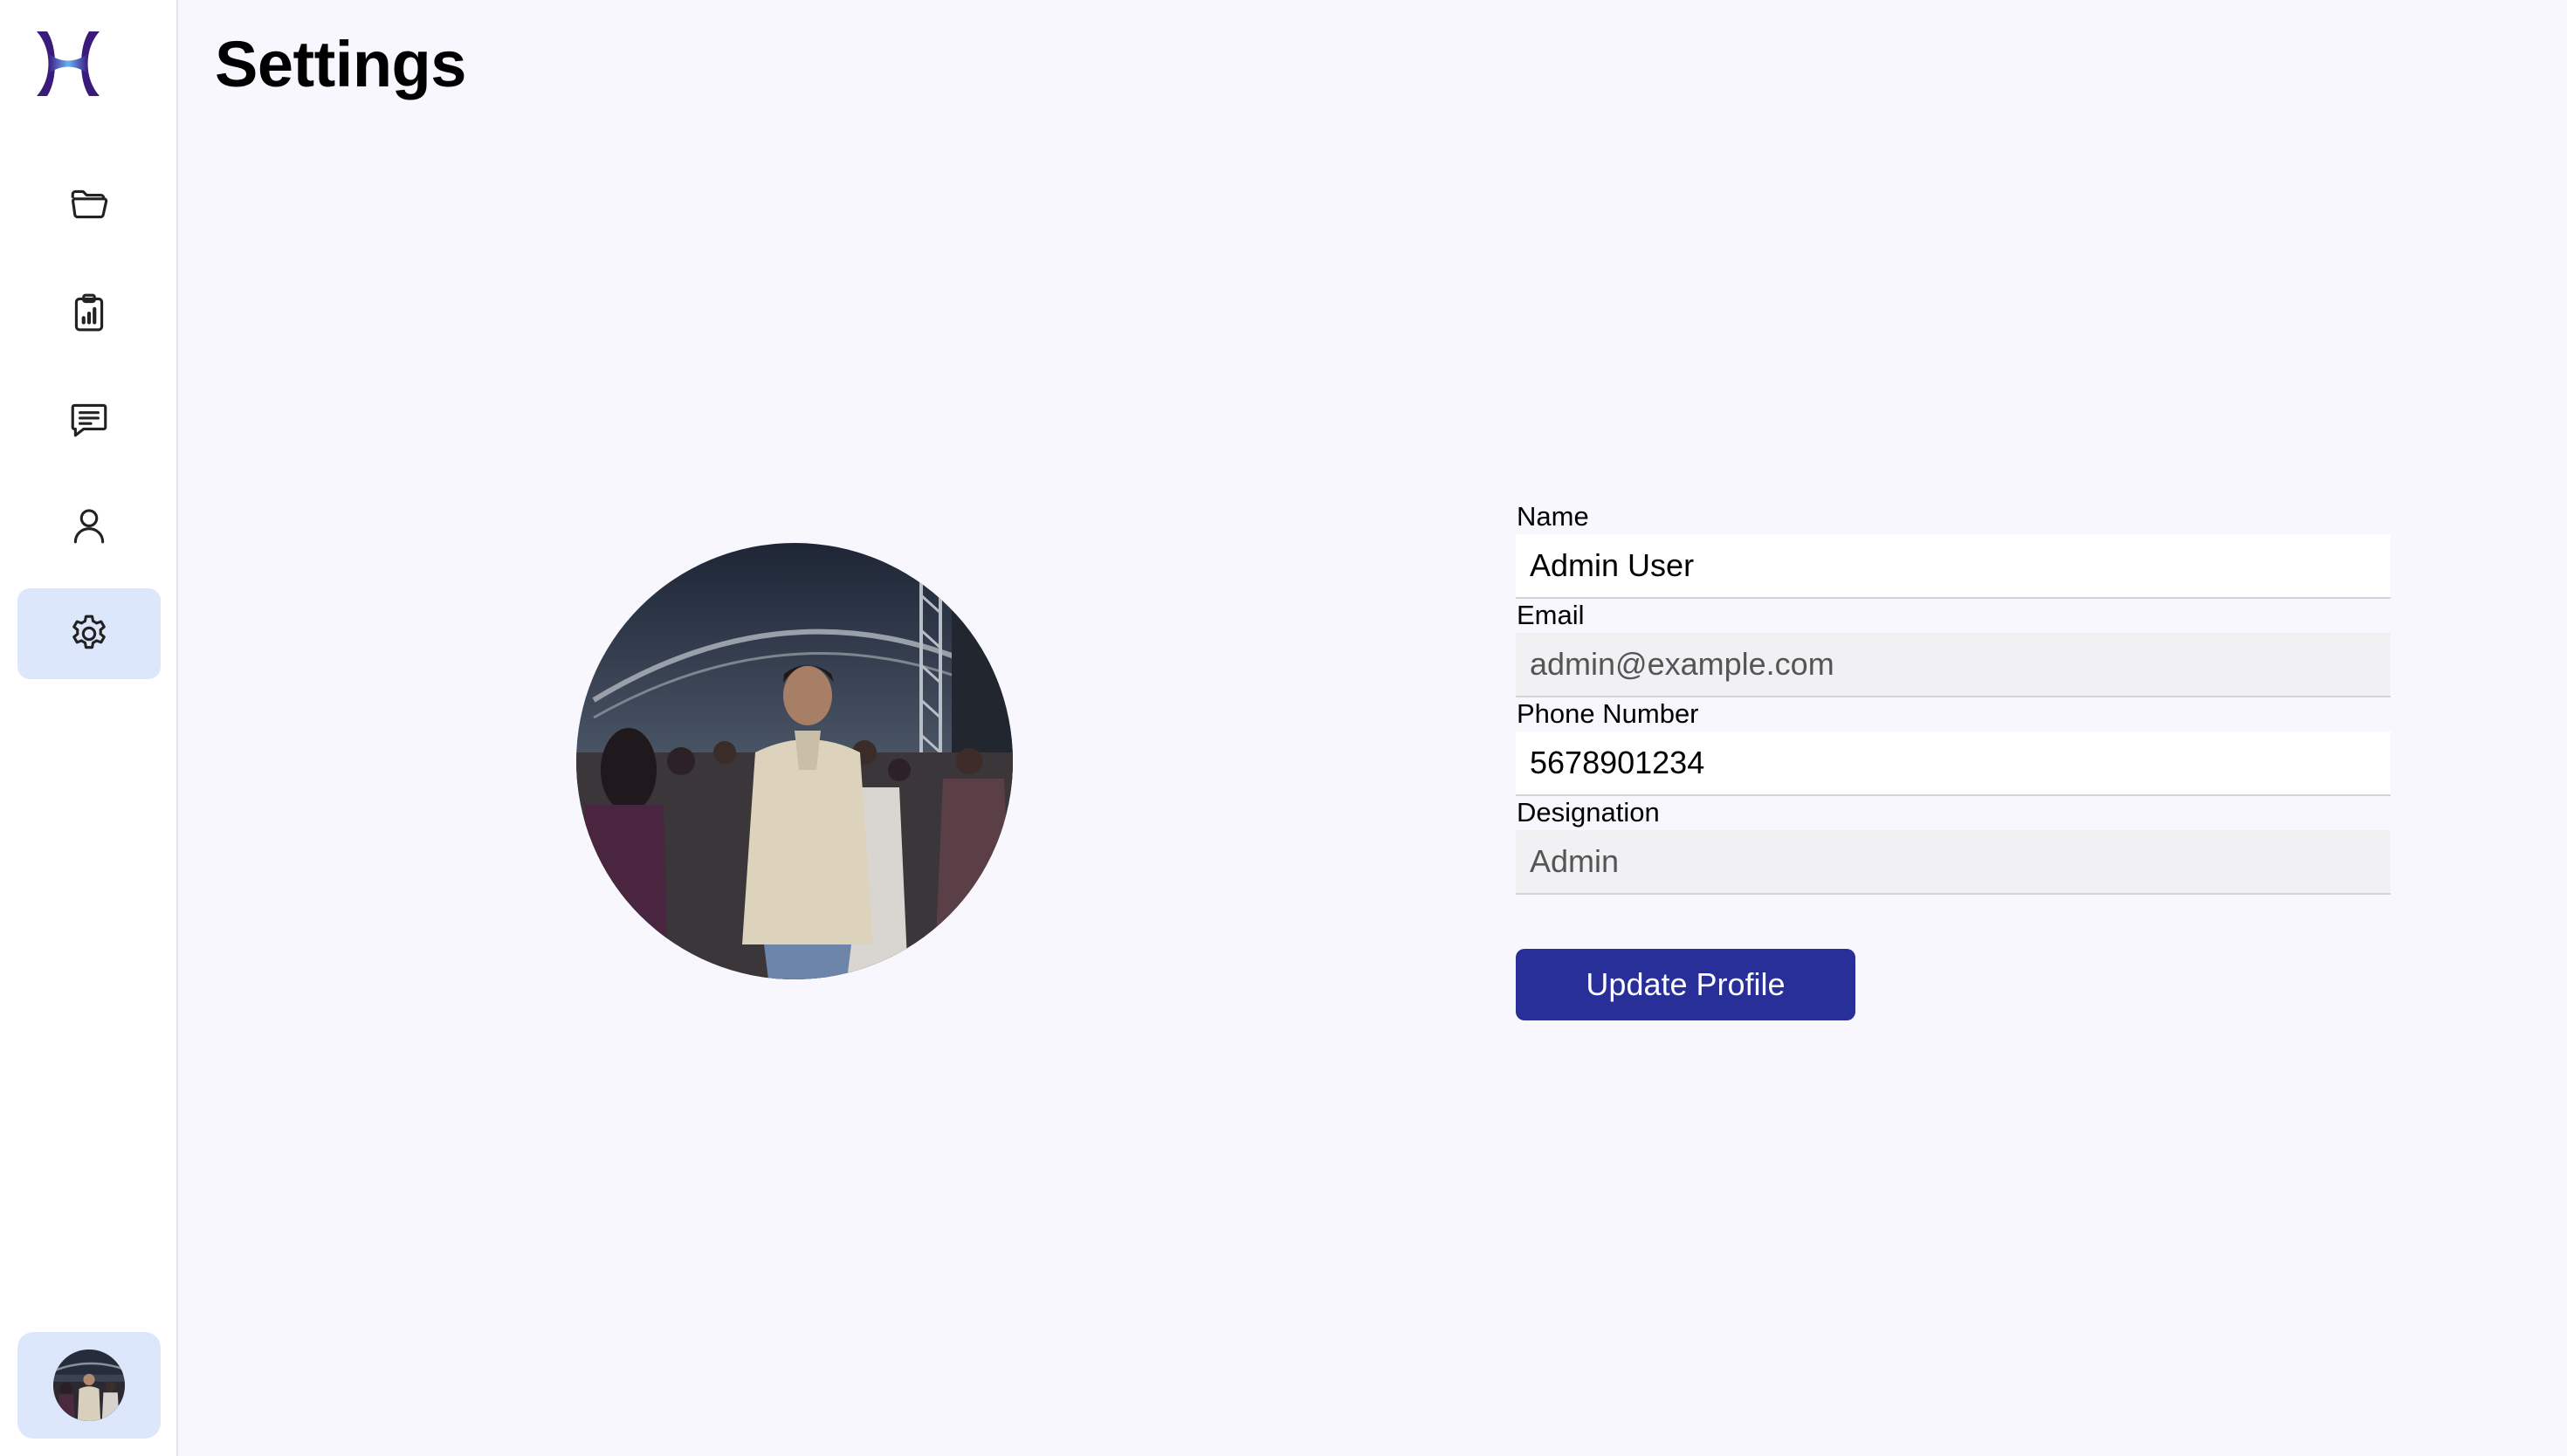  I want to click on sidebar-item-users, so click(89, 525).